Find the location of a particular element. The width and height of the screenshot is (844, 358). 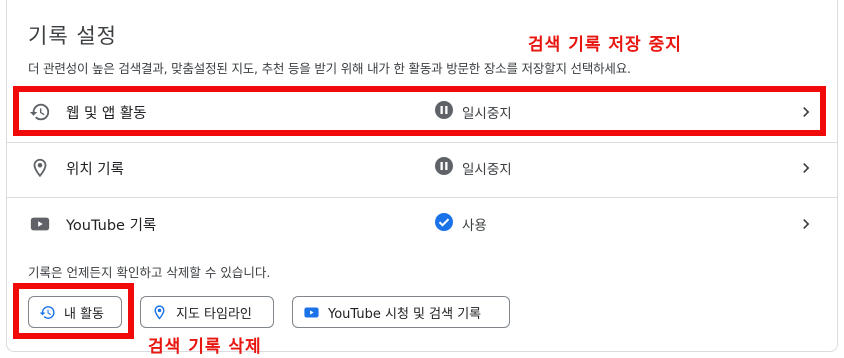

row-label: 웹 및 앱 활동 is located at coordinates (106, 113).